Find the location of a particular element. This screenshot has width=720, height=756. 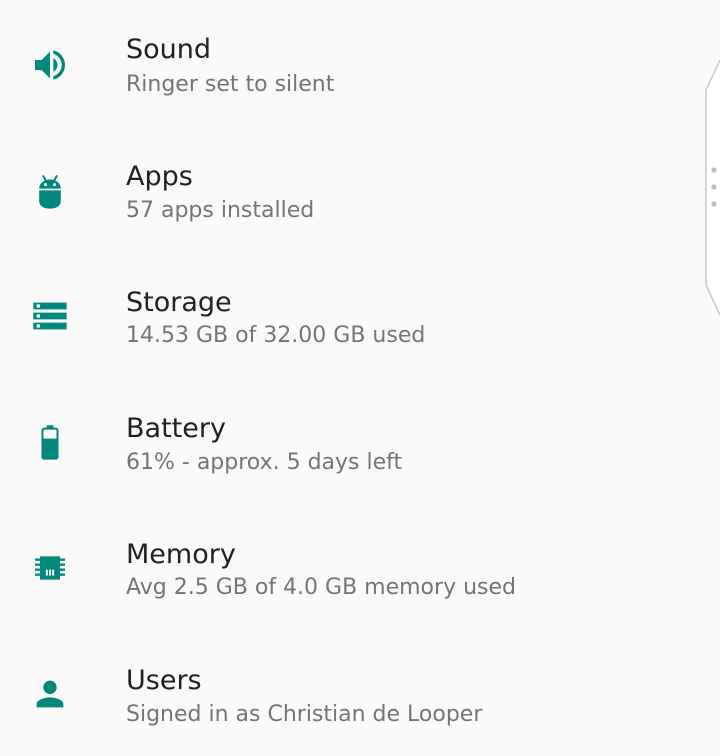

settings-item-title: Apps is located at coordinates (159, 176).